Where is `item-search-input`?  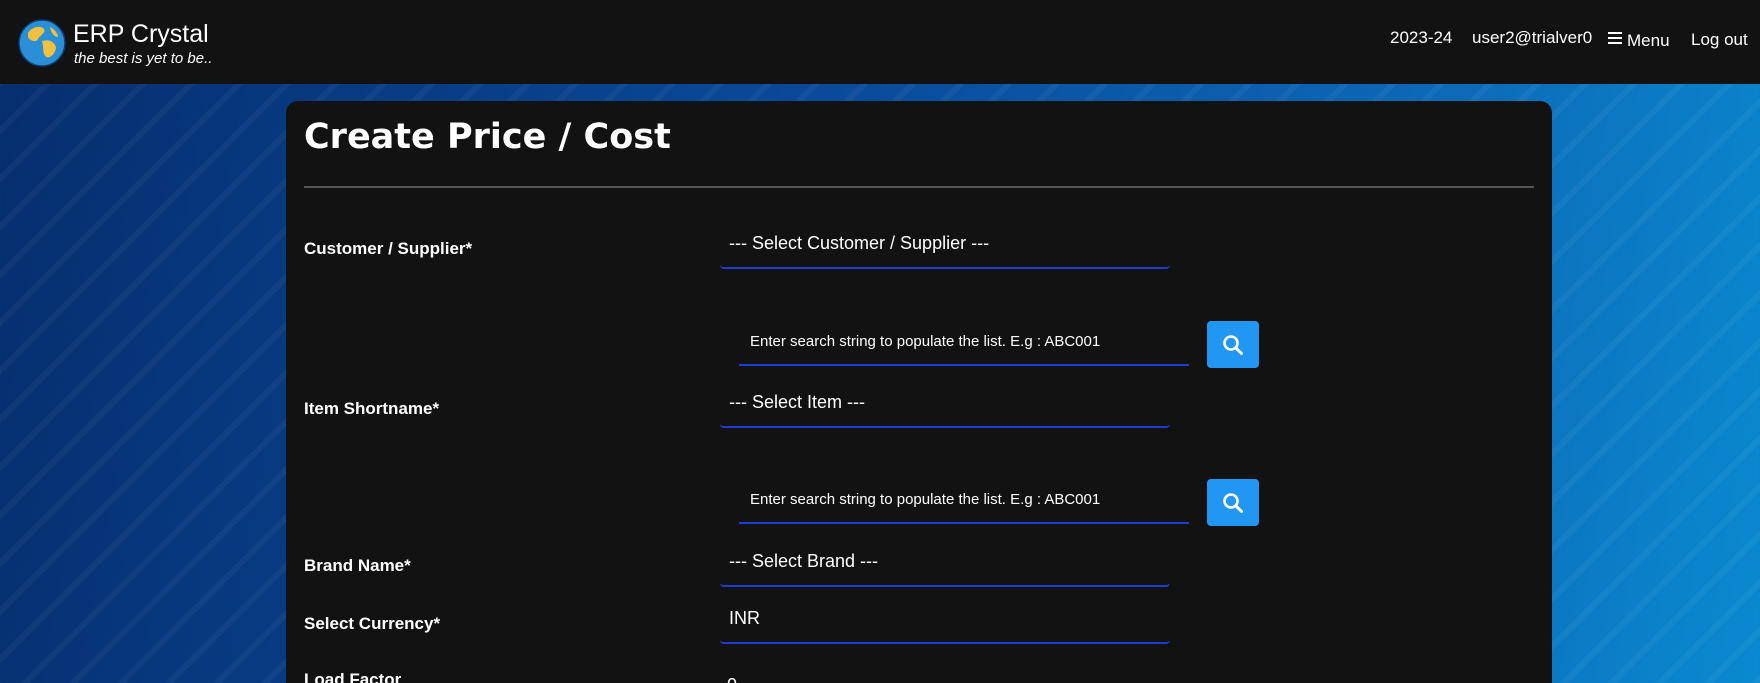
item-search-input is located at coordinates (964, 341).